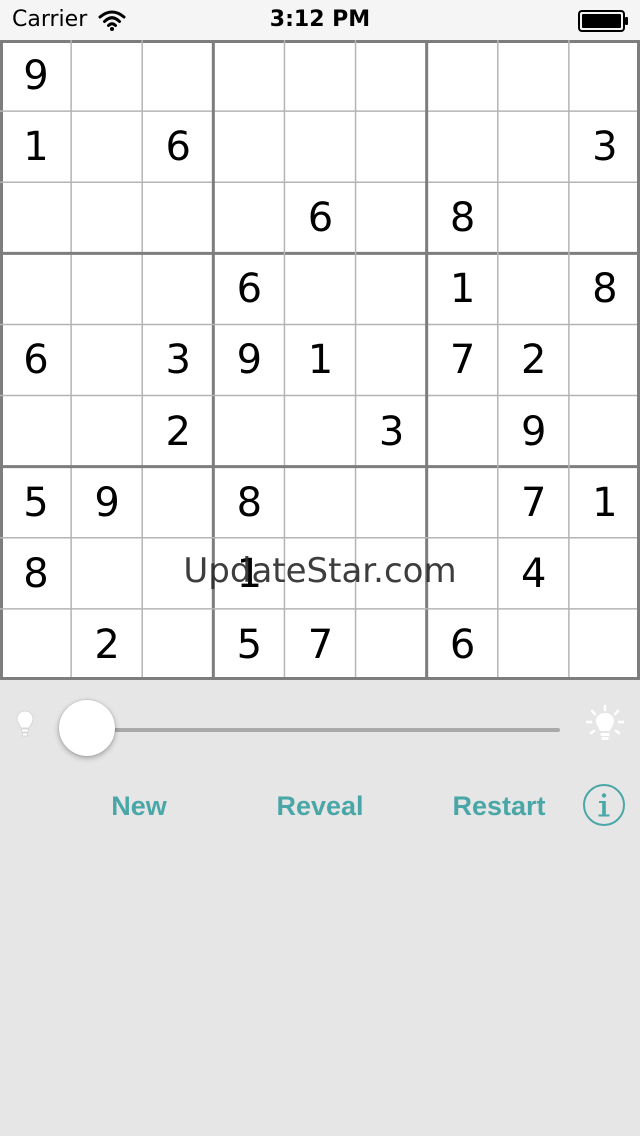 The height and width of the screenshot is (1136, 640). Describe the element at coordinates (391, 644) in the screenshot. I see `sudoku-cell-r9c6` at that location.